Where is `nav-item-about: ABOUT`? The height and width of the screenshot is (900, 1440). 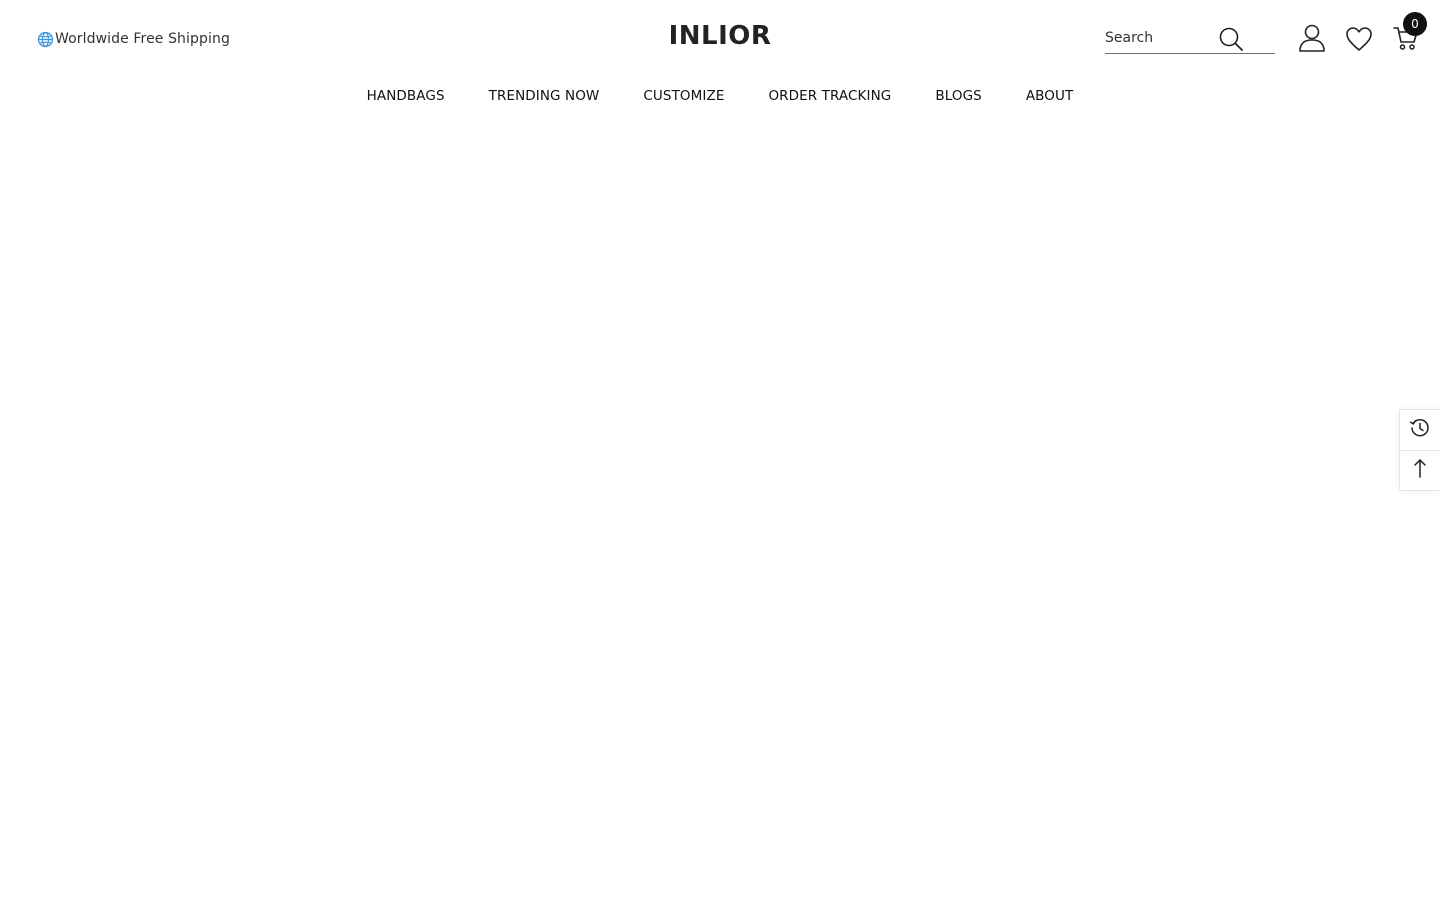
nav-item-about: ABOUT is located at coordinates (1050, 96).